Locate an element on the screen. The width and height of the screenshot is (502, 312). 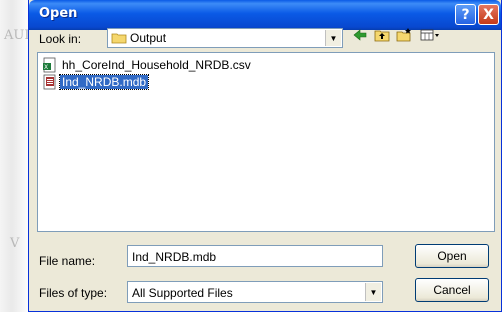
file-name-label: Ind_NRDB.mdb is located at coordinates (104, 82).